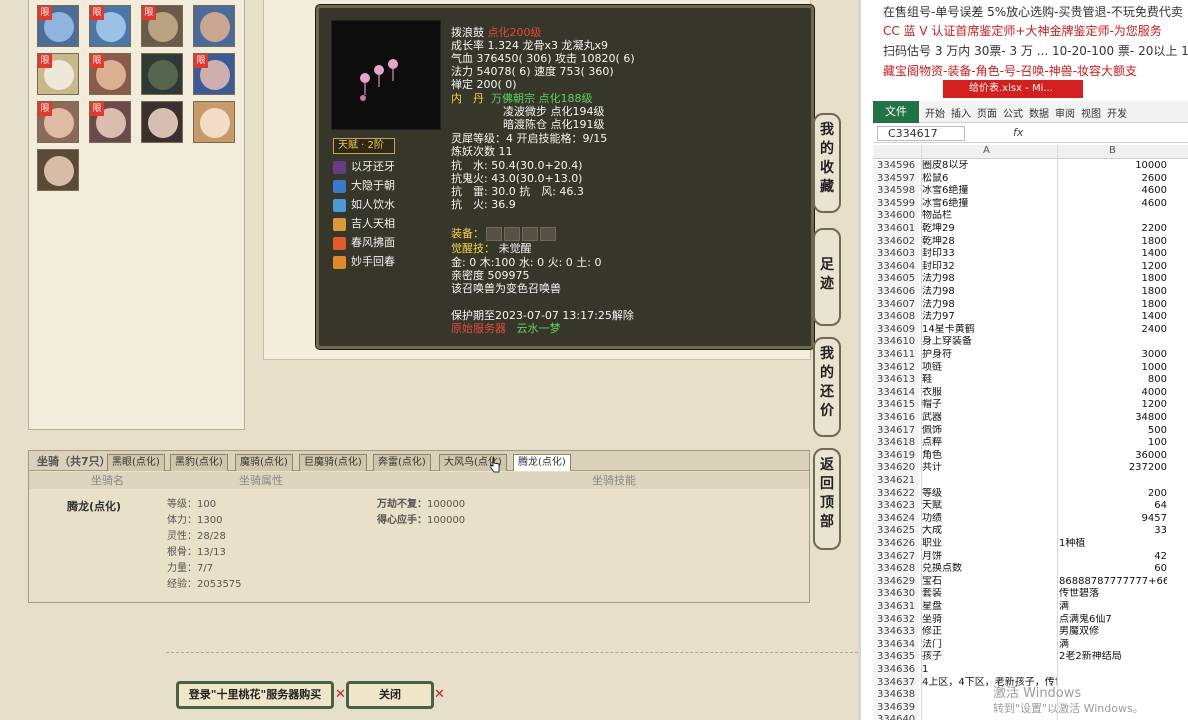 This screenshot has height=720, width=1188. Describe the element at coordinates (1113, 494) in the screenshot. I see `cell-b: 200` at that location.